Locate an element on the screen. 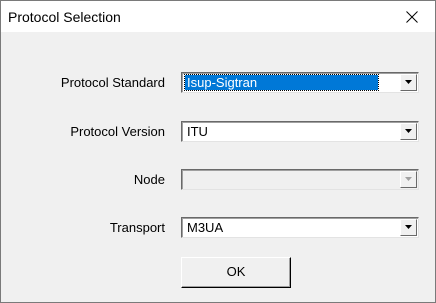  transport-select: M3UA is located at coordinates (300, 227).